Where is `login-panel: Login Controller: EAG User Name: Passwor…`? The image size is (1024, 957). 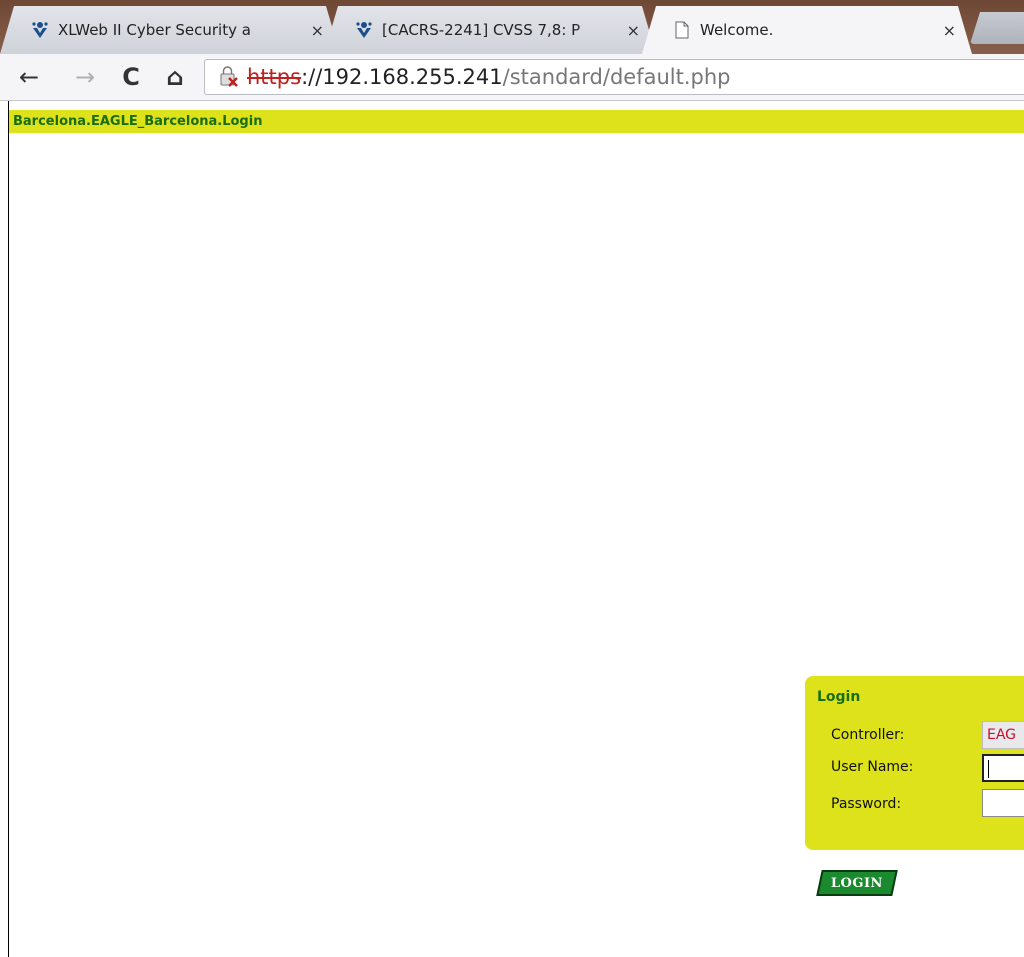 login-panel: Login Controller: EAG User Name: Passwor… is located at coordinates (914, 763).